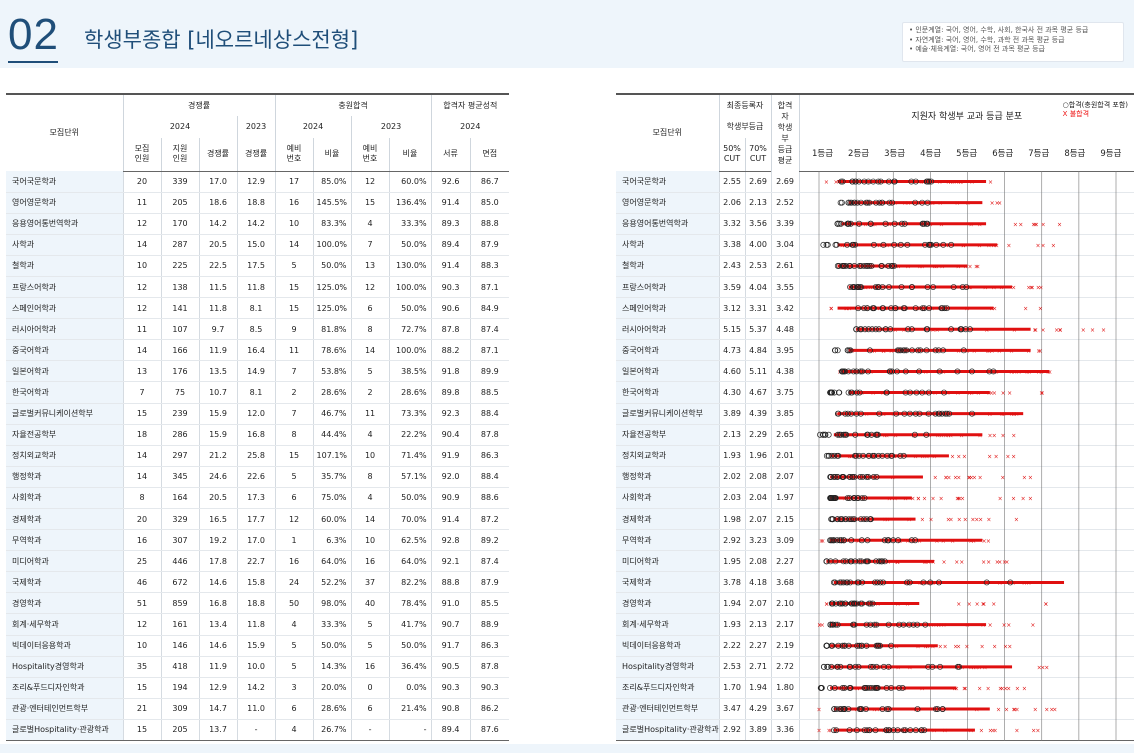 Image resolution: width=1134 pixels, height=753 pixels. Describe the element at coordinates (217, 709) in the screenshot. I see `cell-comp: 14.7` at that location.